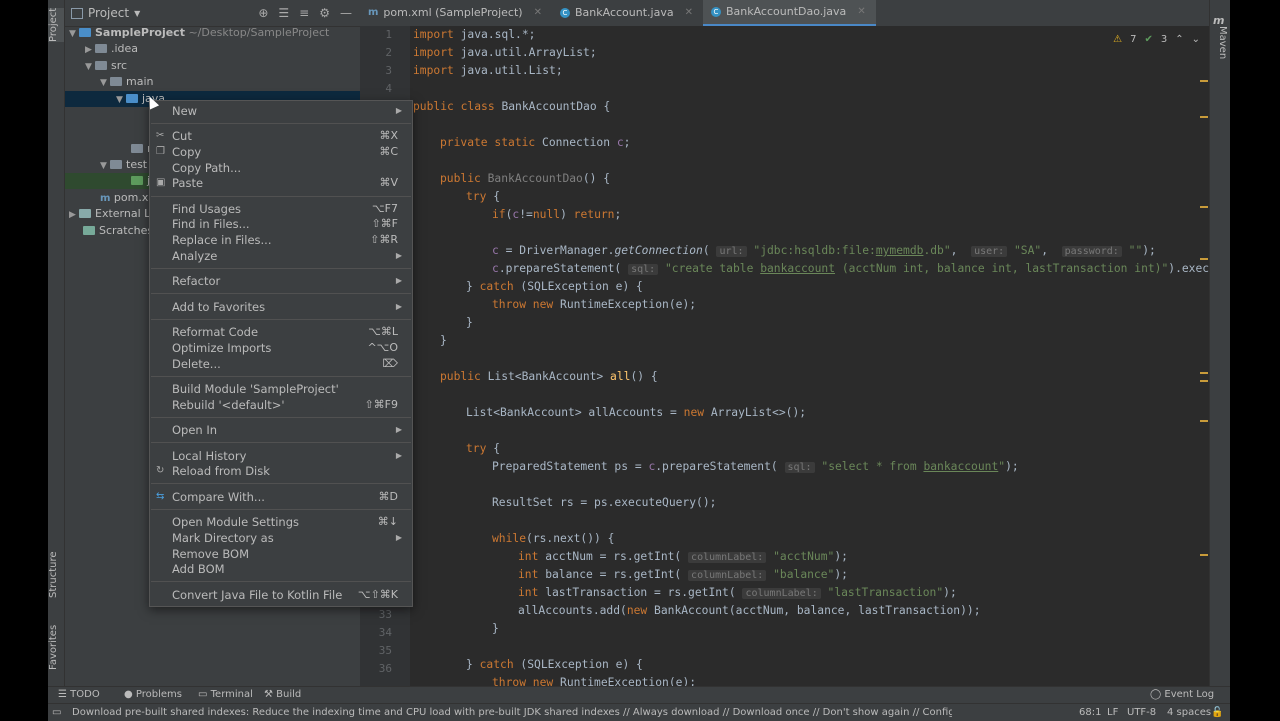 This screenshot has height=721, width=1280. Describe the element at coordinates (108, 13) in the screenshot. I see `project-view-selector: Project` at that location.